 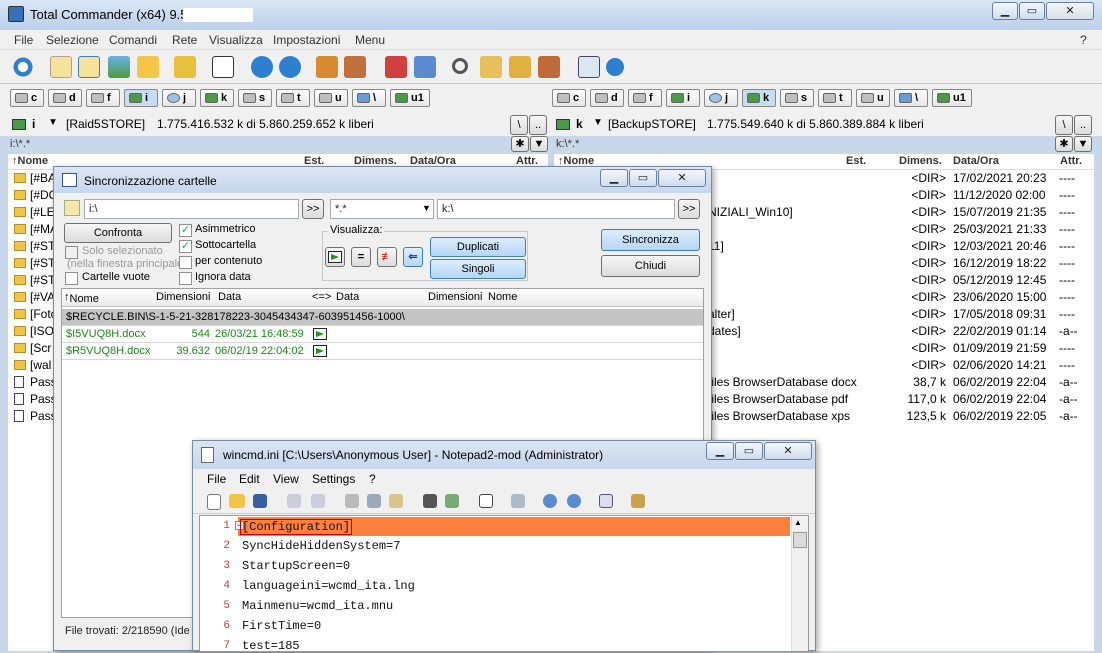 What do you see at coordinates (372, 479) in the screenshot?
I see `np-menu-help: ?` at bounding box center [372, 479].